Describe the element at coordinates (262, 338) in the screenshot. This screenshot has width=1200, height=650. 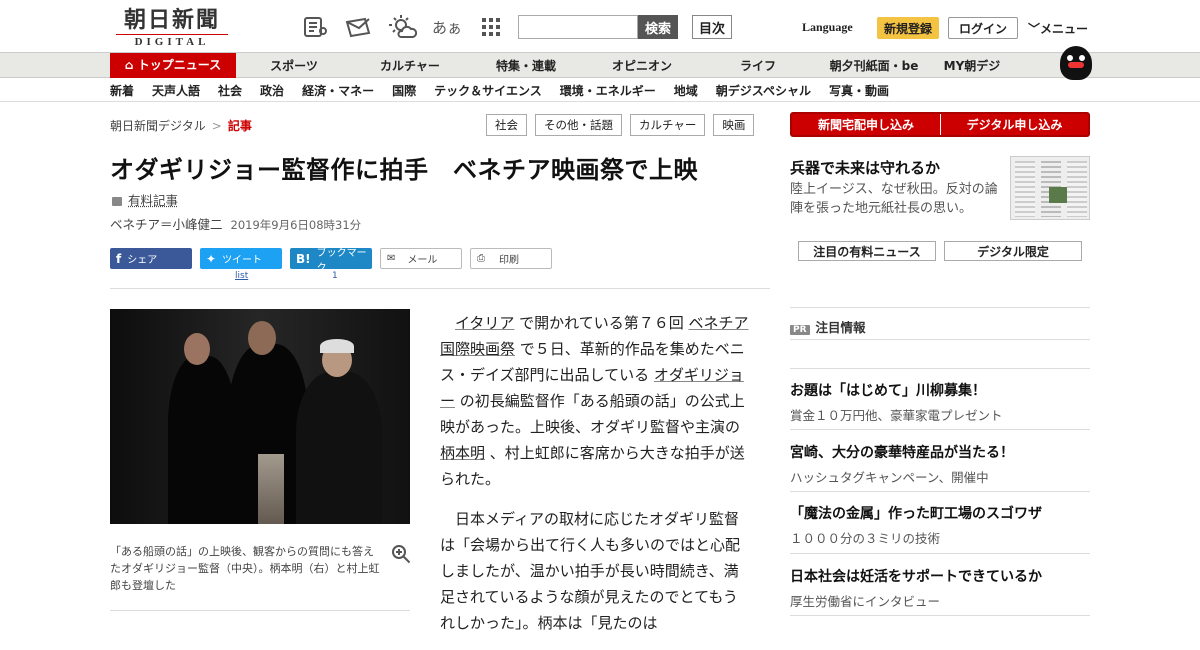
I see `photo-head-center` at that location.